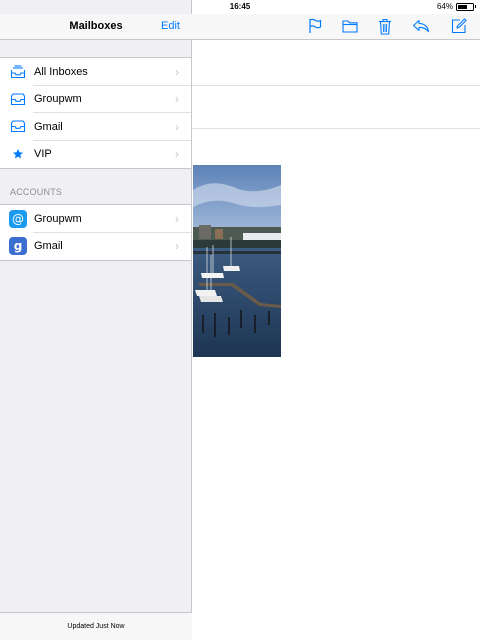 The height and width of the screenshot is (641, 480). Describe the element at coordinates (96, 27) in the screenshot. I see `sidebar-header: Mailboxes Edit` at that location.